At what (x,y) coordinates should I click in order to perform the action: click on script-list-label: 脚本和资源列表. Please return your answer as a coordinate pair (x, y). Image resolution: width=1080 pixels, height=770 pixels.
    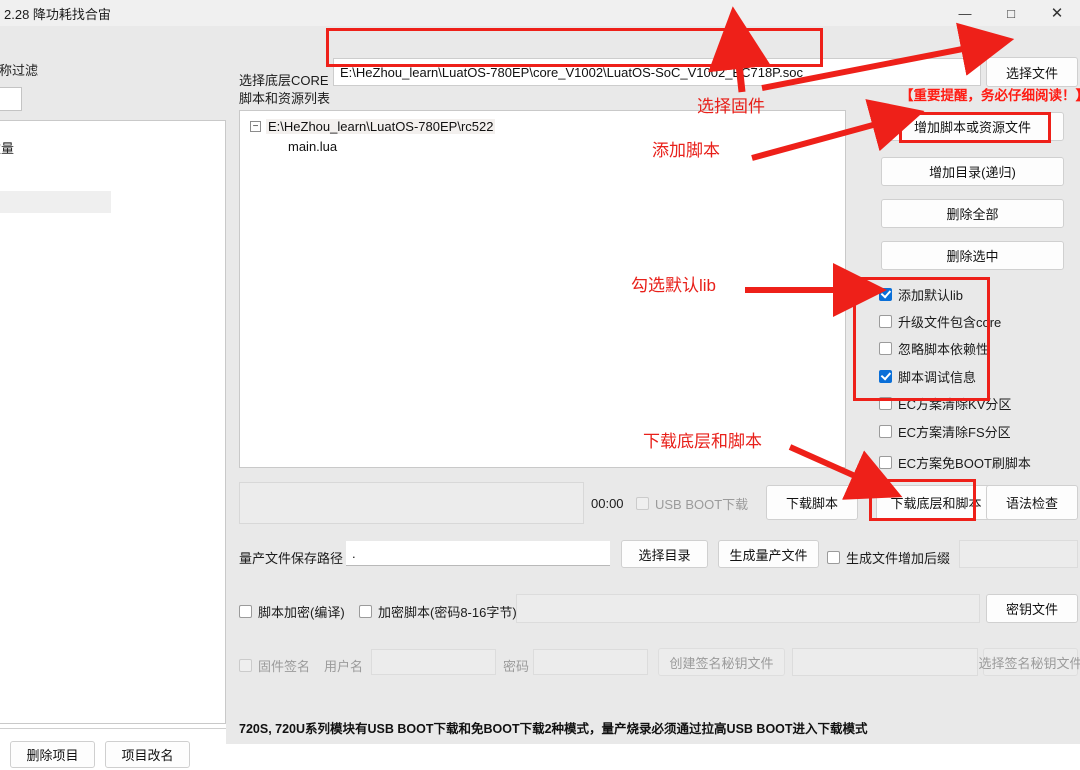
    Looking at the image, I should click on (285, 98).